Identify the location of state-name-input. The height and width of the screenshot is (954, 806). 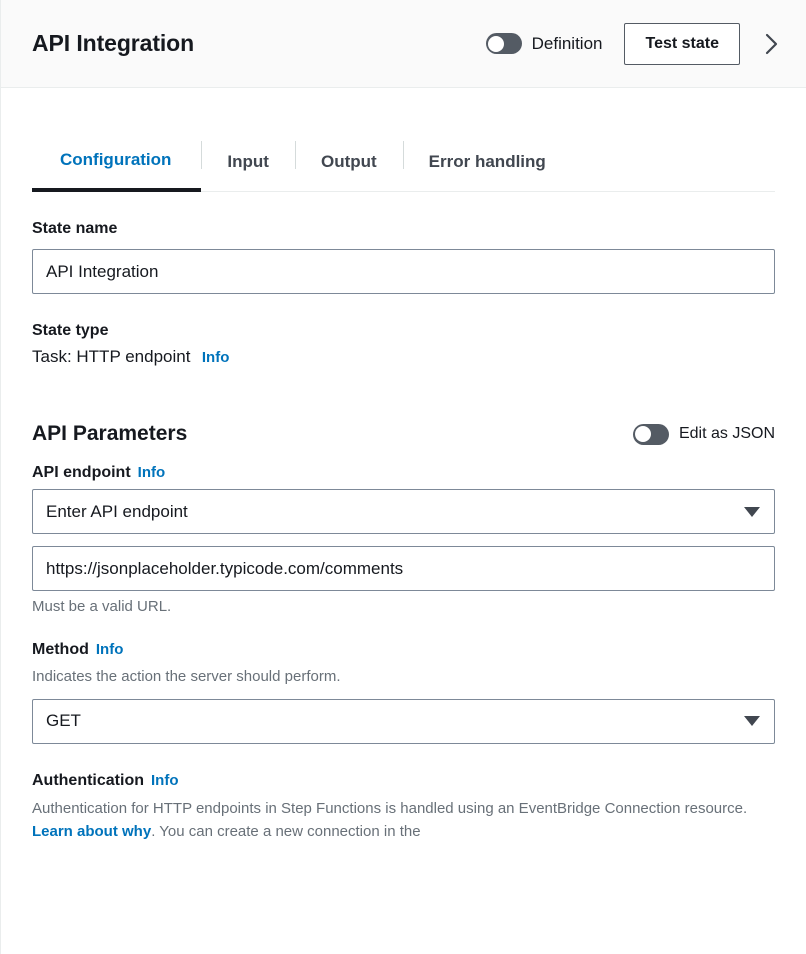
(403, 271).